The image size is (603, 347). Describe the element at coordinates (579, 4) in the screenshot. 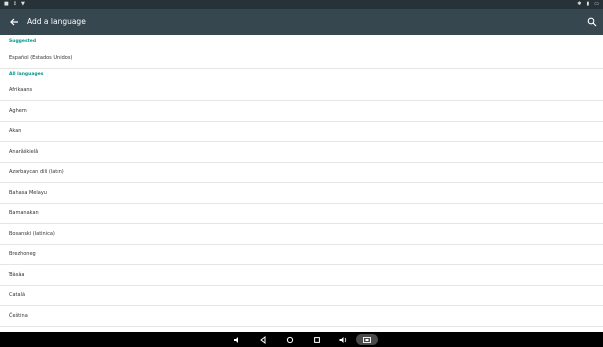

I see `bluetooth-icon: ✱` at that location.